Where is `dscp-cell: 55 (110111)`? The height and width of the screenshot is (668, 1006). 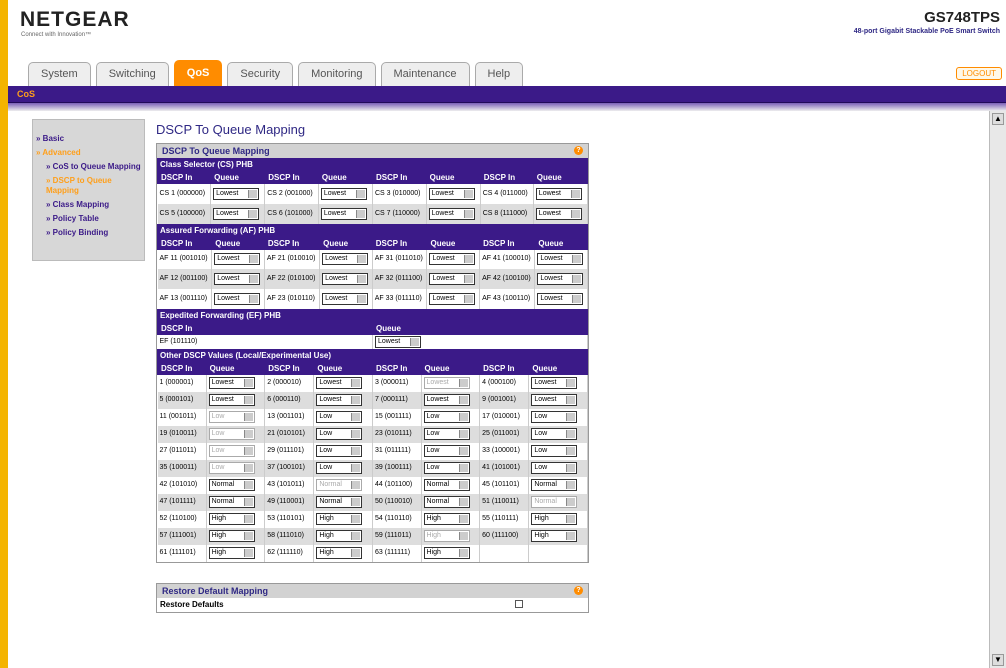
dscp-cell: 55 (110111) is located at coordinates (504, 519).